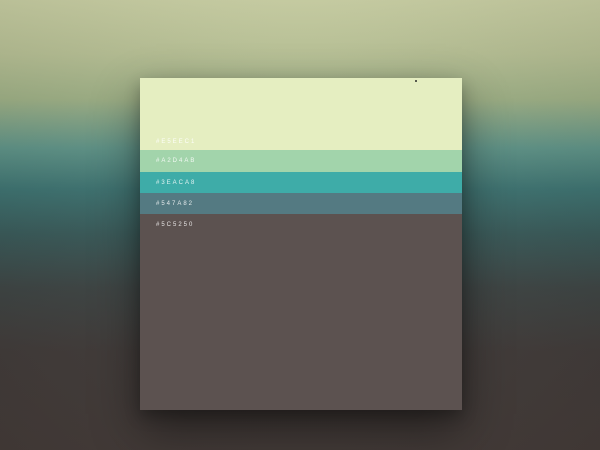 Image resolution: width=600 pixels, height=450 pixels. Describe the element at coordinates (301, 161) in the screenshot. I see `color-swatch: #A2D4AB` at that location.